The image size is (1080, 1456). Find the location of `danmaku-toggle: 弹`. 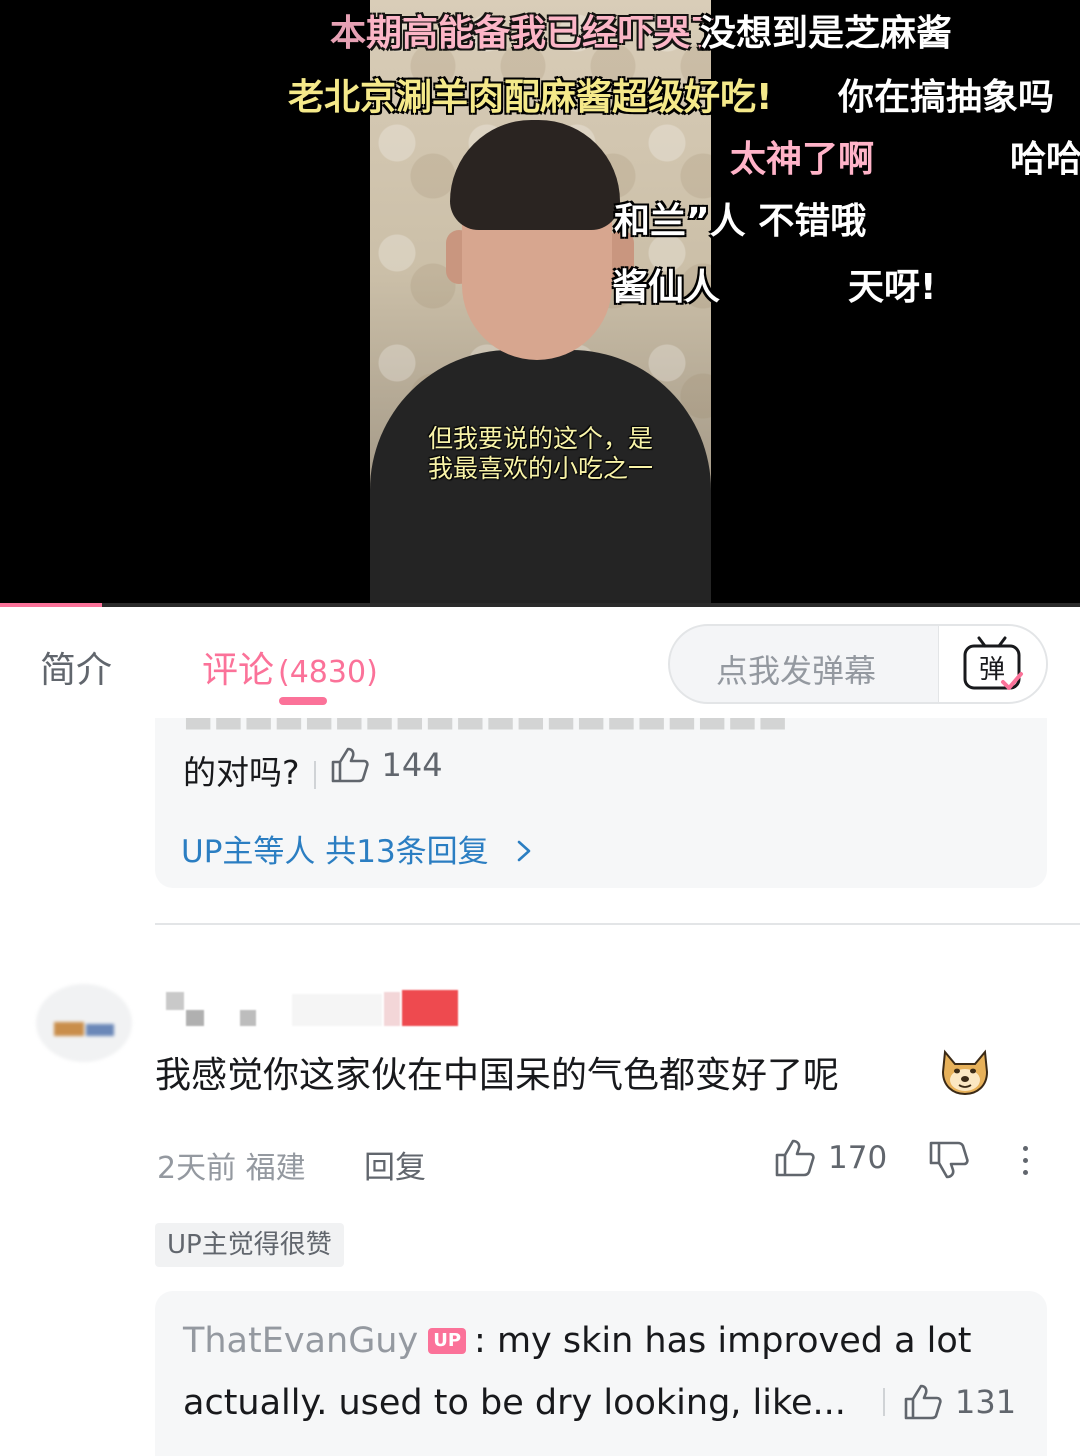

danmaku-toggle: 弹 is located at coordinates (992, 664).